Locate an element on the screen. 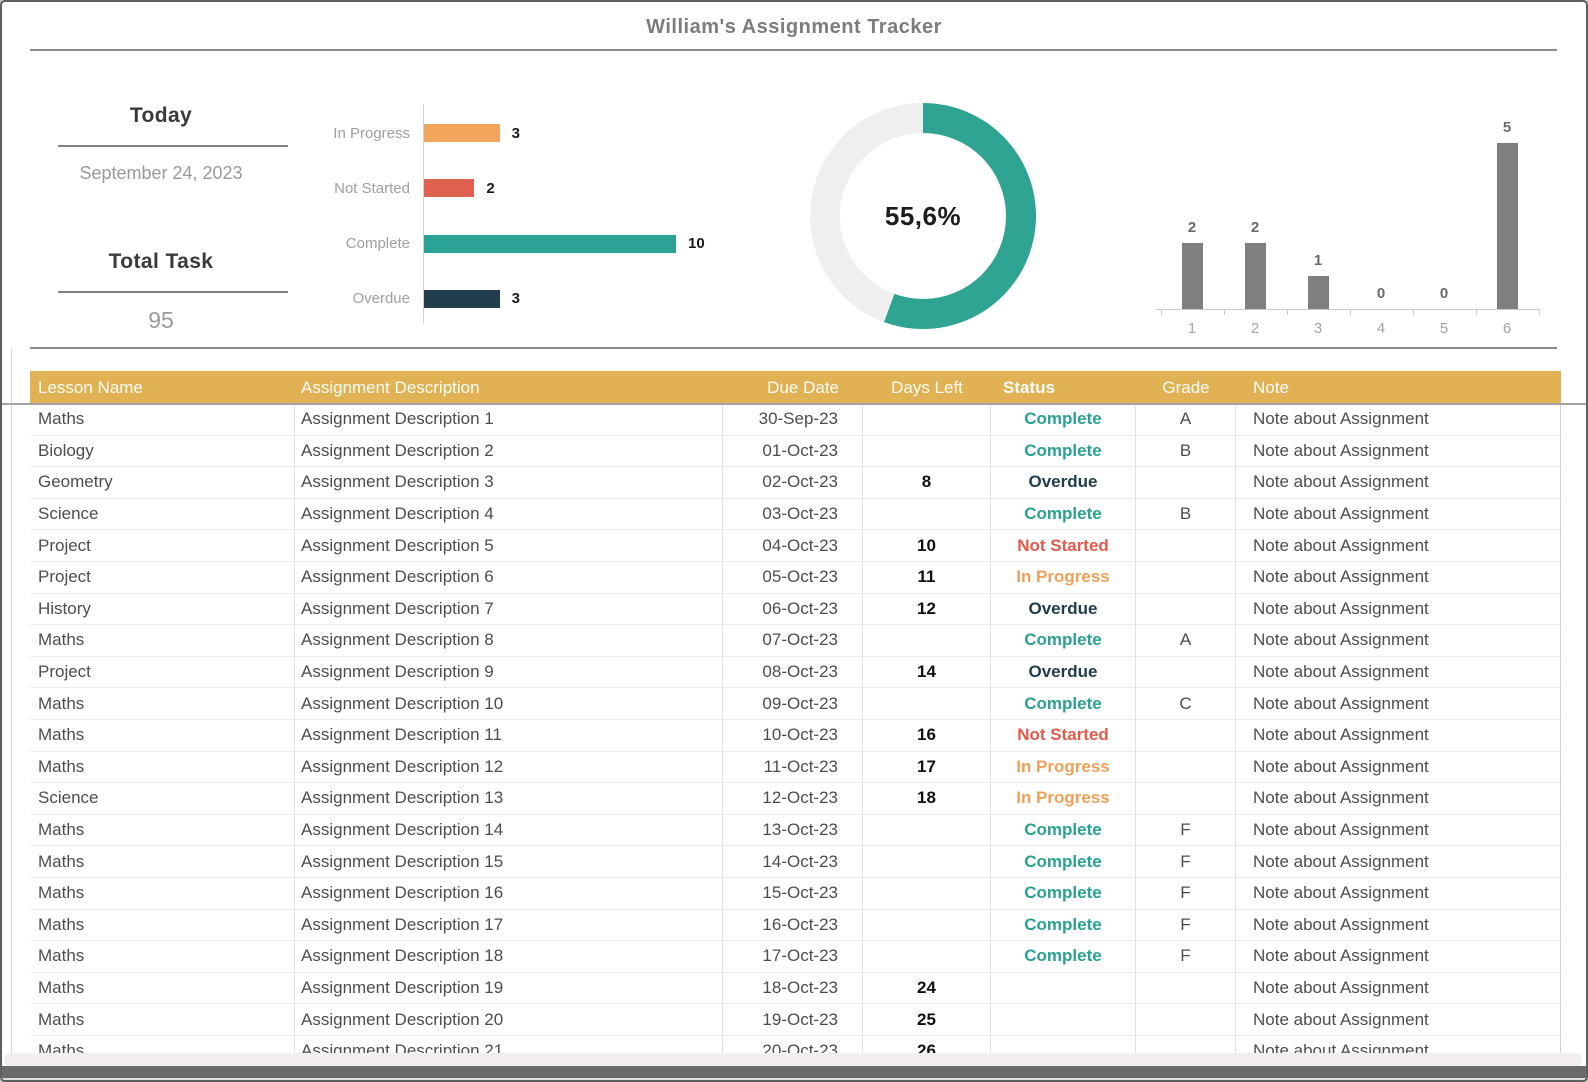 This screenshot has height=1082, width=1588. cell-lesson-name: Project is located at coordinates (162, 577).